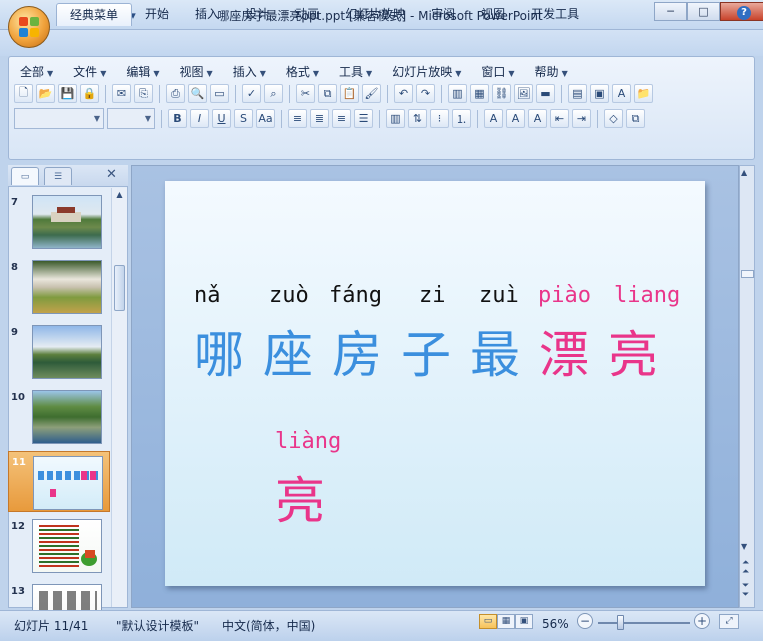 This screenshot has width=763, height=641. Describe the element at coordinates (488, 621) in the screenshot. I see `normal-view-button: ▭` at that location.